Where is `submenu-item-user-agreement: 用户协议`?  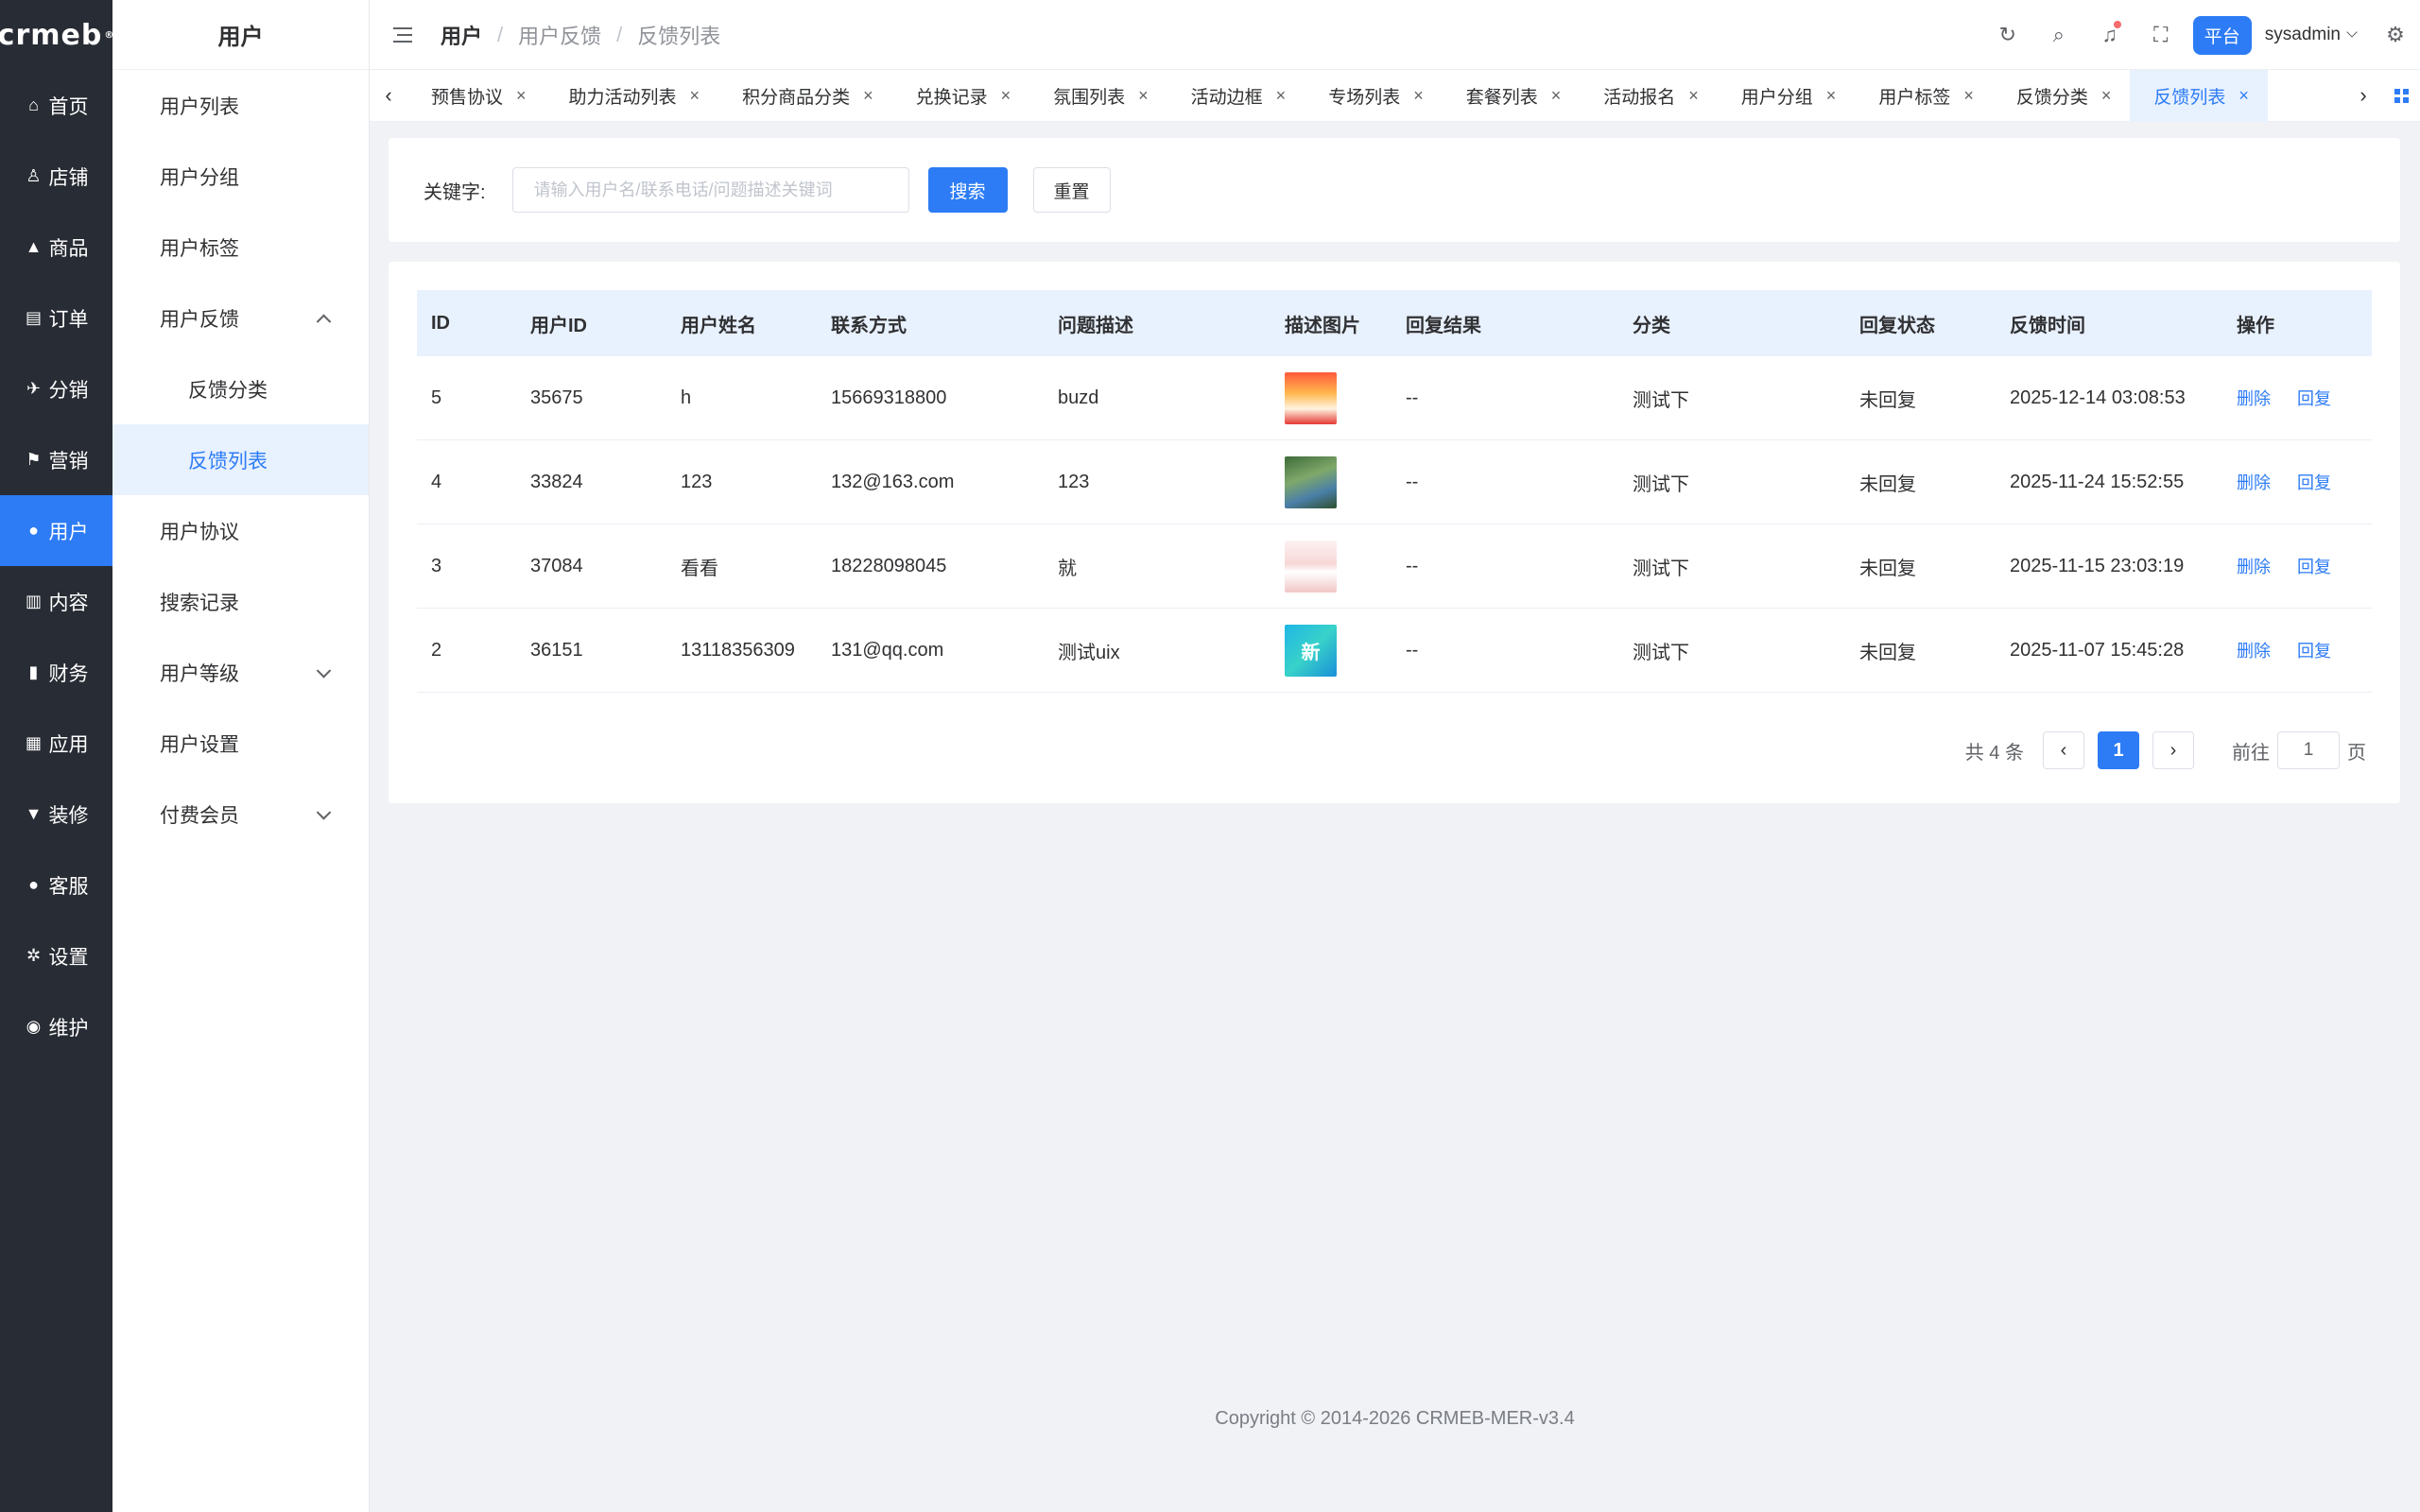
submenu-item-user-agreement: 用户协议 is located at coordinates (241, 530).